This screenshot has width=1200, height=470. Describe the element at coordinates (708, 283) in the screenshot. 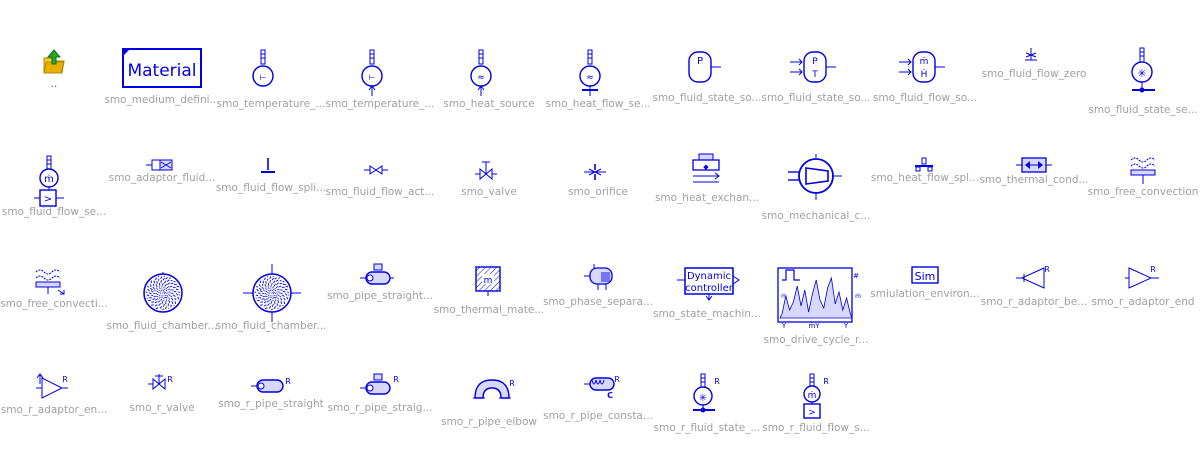

I see `state-machine-icon: Dynamic controller` at that location.